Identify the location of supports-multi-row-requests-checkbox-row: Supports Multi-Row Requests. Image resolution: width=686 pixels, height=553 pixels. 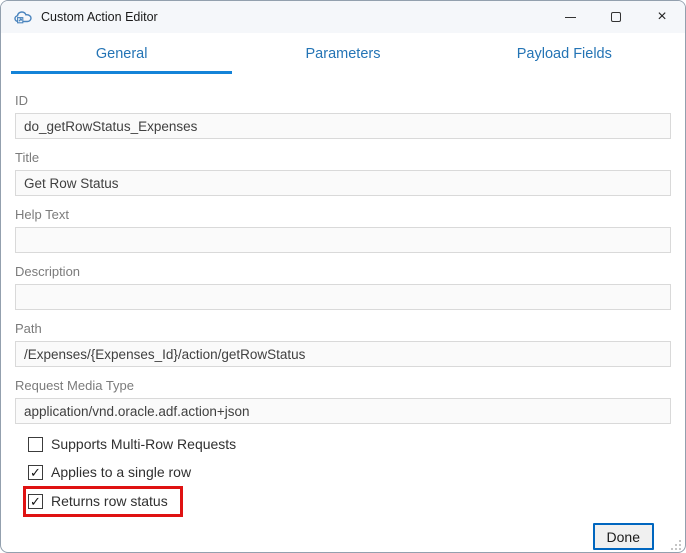
(349, 444).